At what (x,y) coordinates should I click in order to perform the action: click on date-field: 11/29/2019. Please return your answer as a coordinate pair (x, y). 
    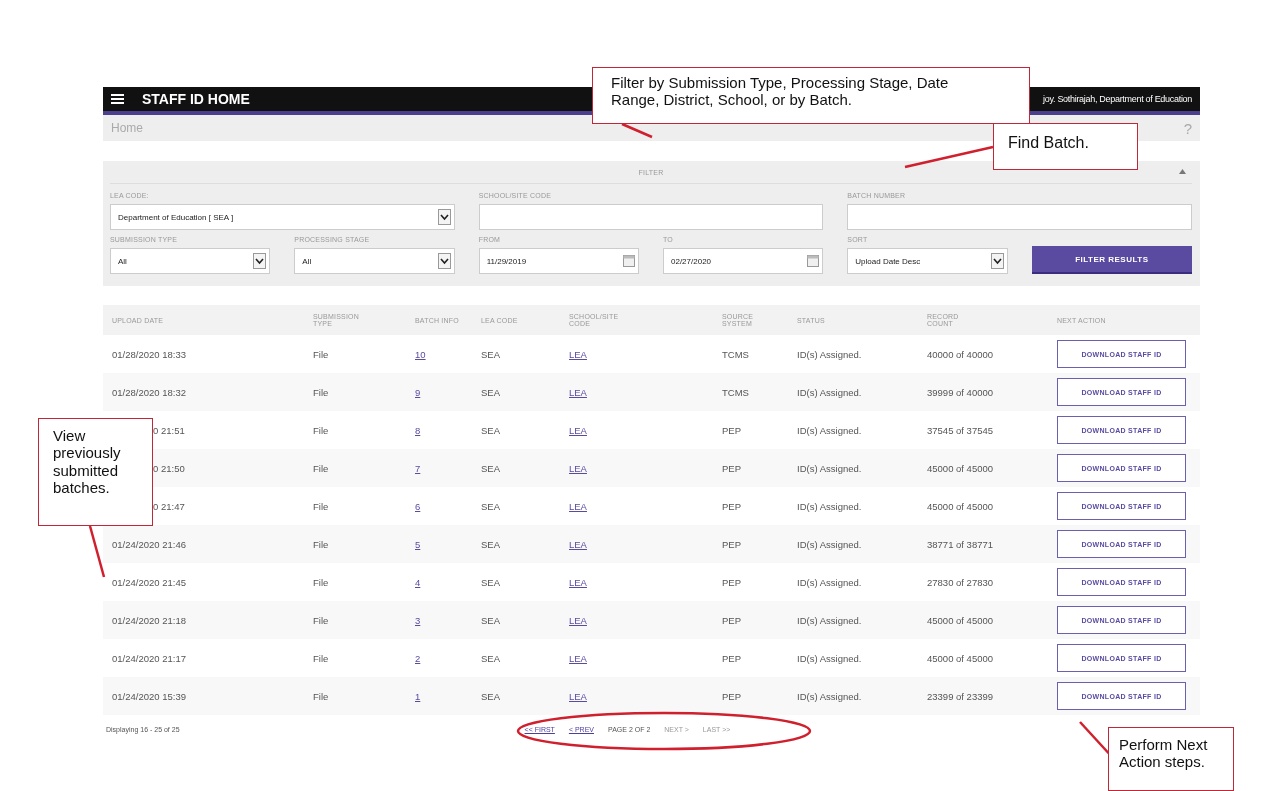
    Looking at the image, I should click on (558, 261).